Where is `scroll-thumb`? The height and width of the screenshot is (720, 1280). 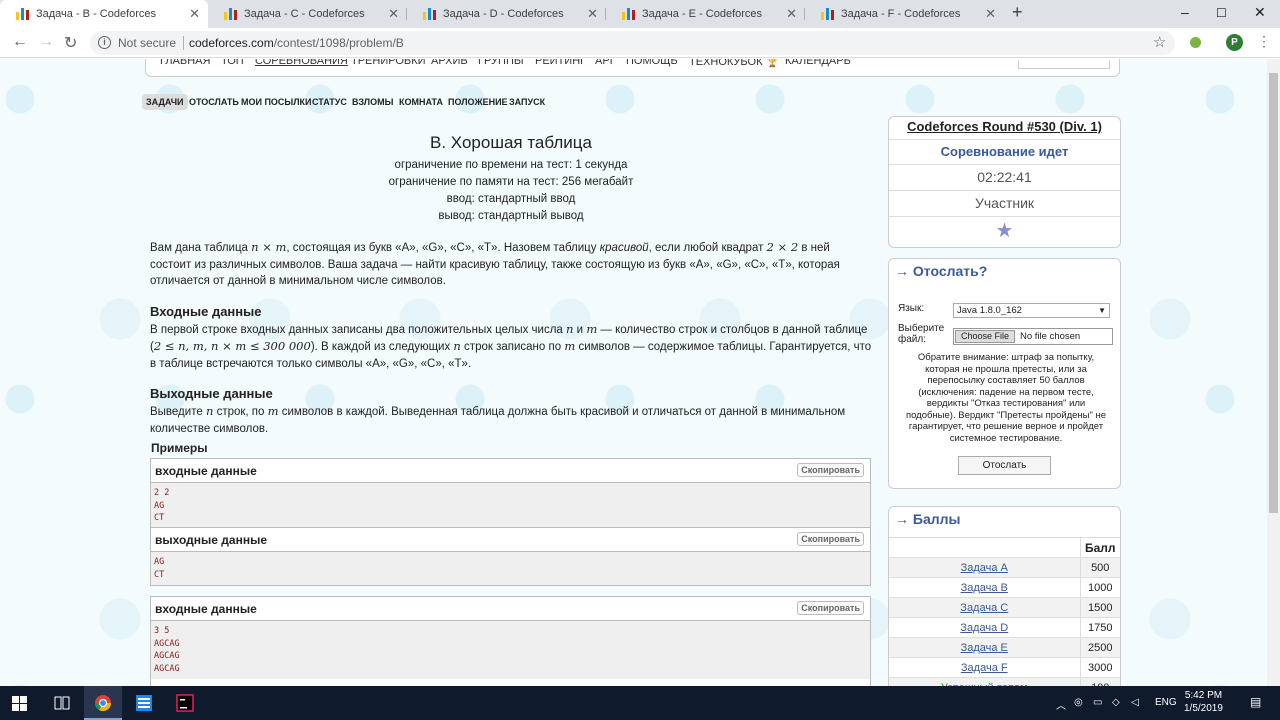
scroll-thumb is located at coordinates (1273, 293).